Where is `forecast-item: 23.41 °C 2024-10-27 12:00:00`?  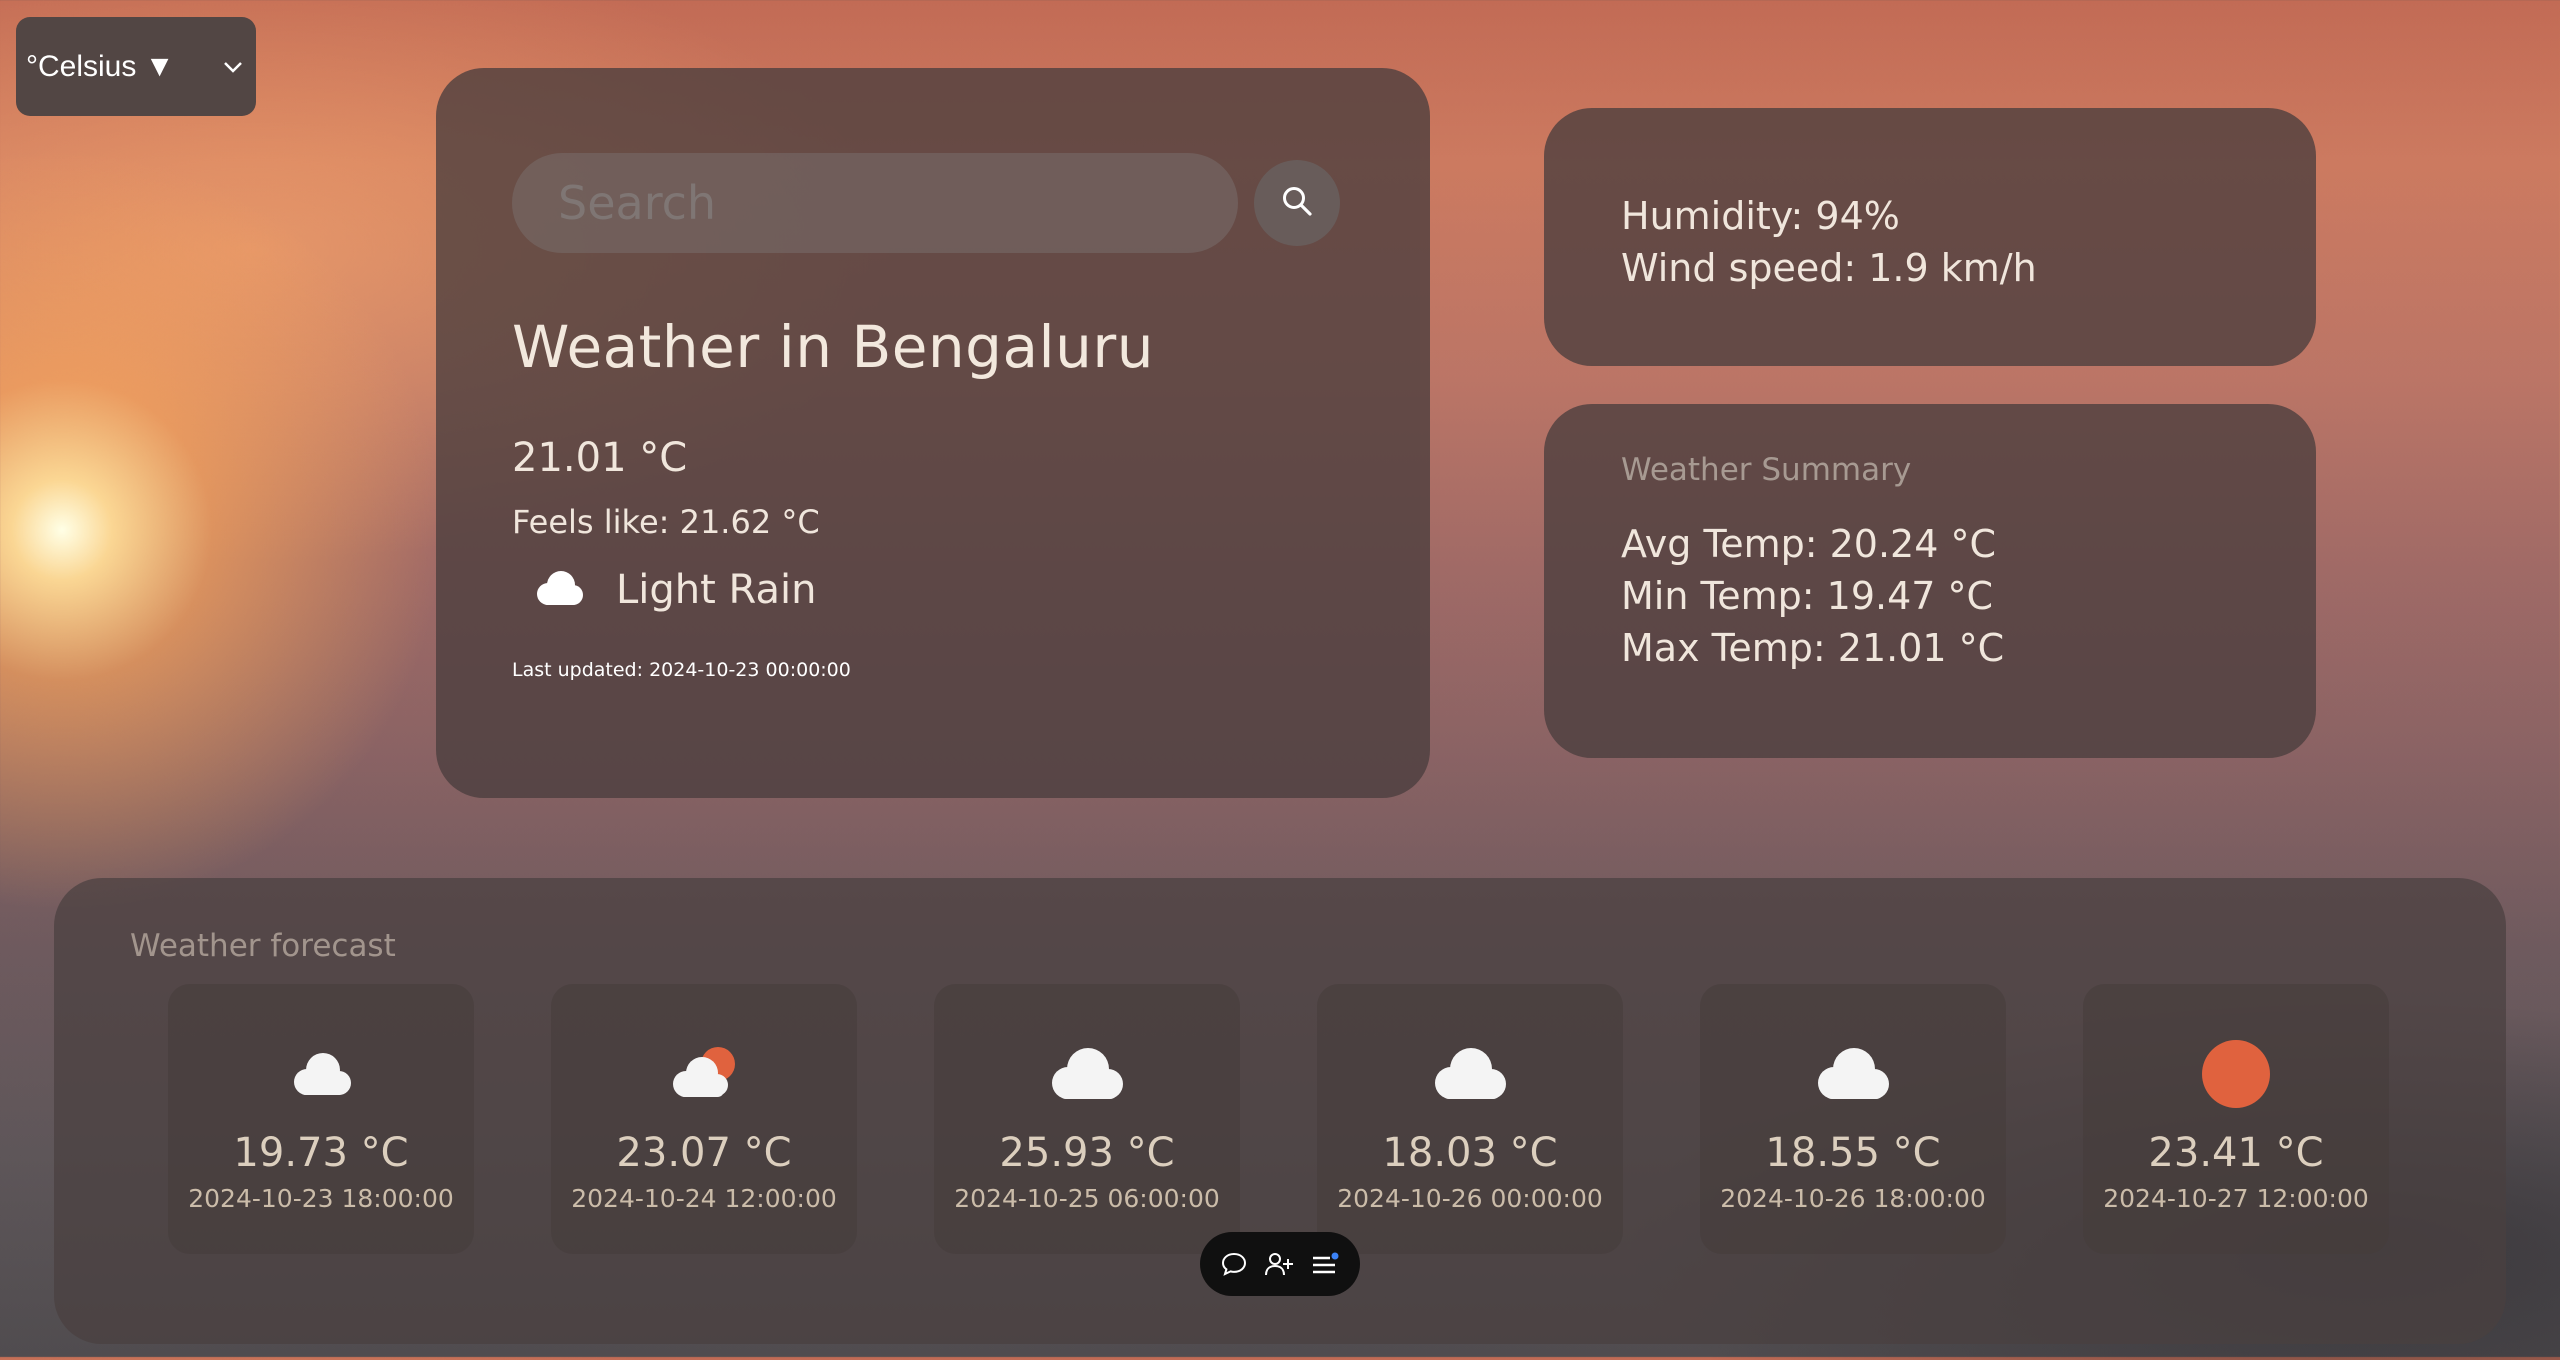
forecast-item: 23.41 °C 2024-10-27 12:00:00 is located at coordinates (2236, 1119).